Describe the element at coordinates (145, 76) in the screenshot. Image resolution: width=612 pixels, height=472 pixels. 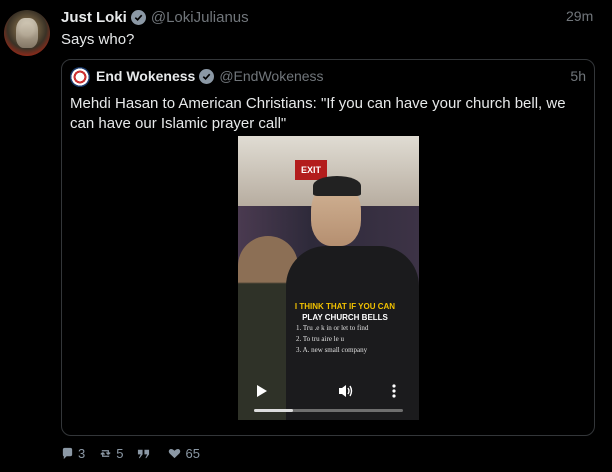
I see `quoted-author-name: End Wokeness` at that location.